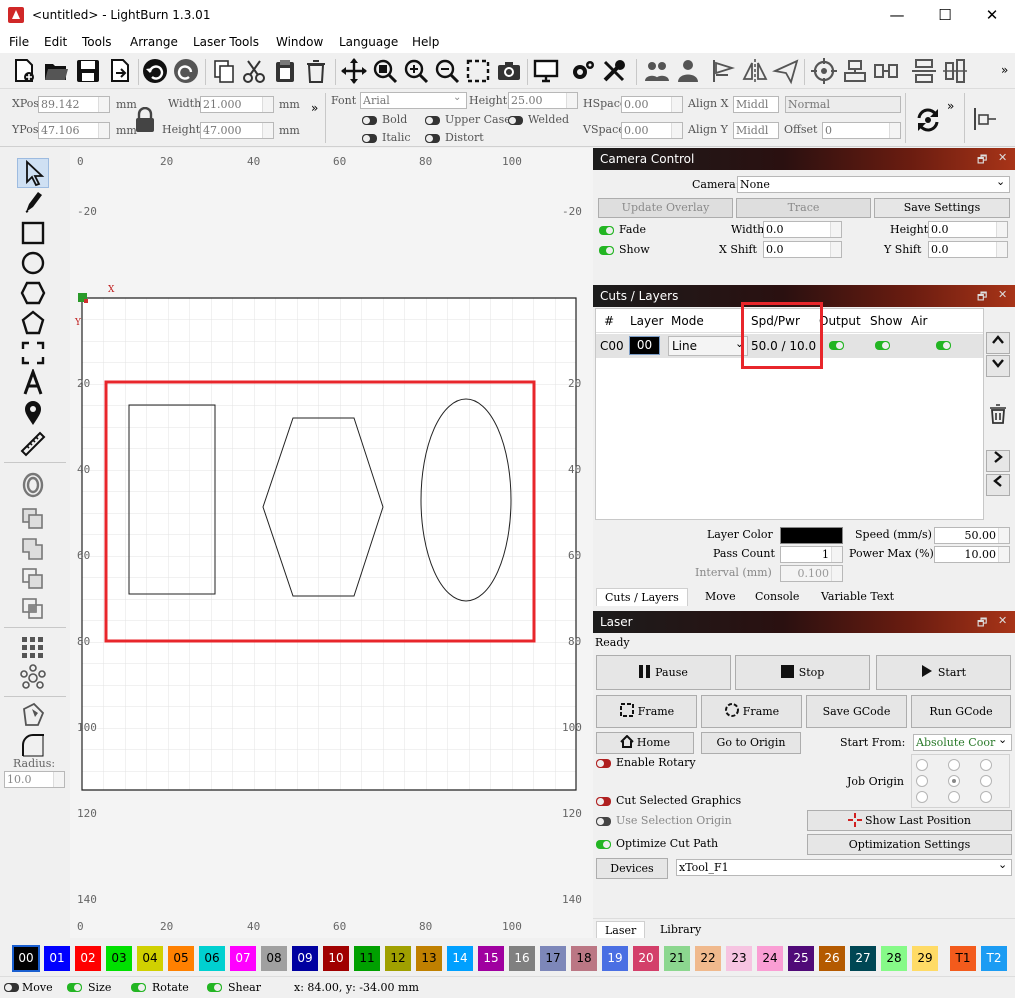 This screenshot has width=1015, height=998. What do you see at coordinates (150, 958) in the screenshot?
I see `palette-swatch-04: 04` at bounding box center [150, 958].